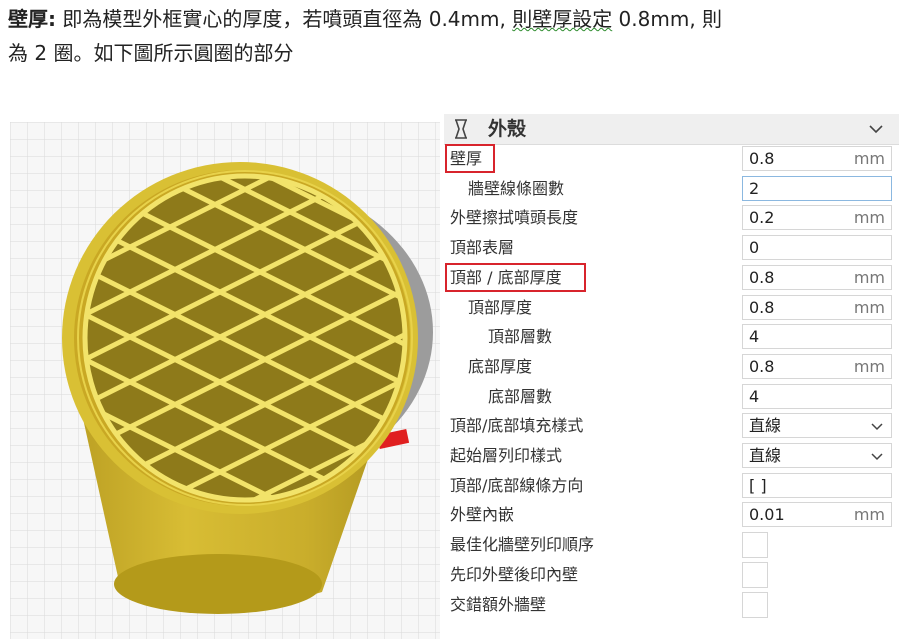  I want to click on highlight-top-bottom-thickness, so click(515, 277).